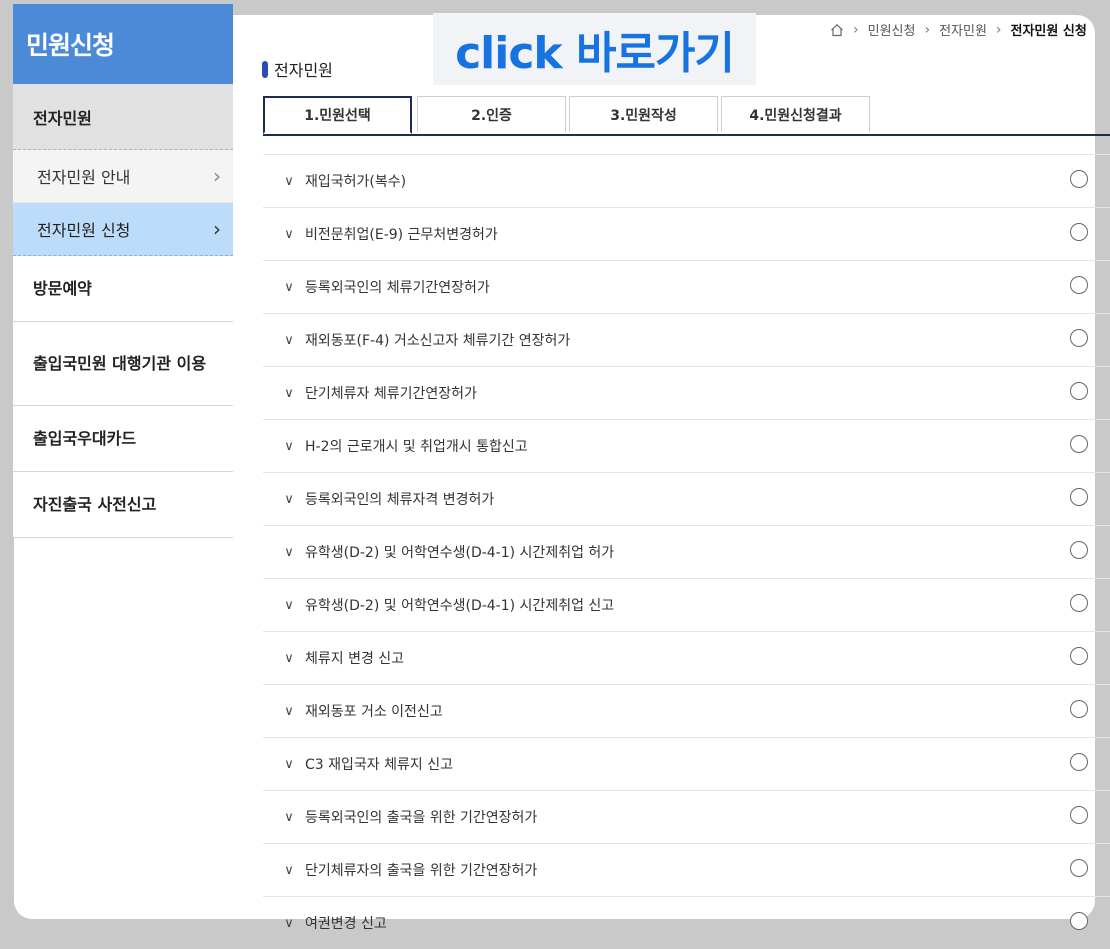 The width and height of the screenshot is (1110, 949). I want to click on list-item: ∨ 체류지 변경 신고, so click(686, 657).